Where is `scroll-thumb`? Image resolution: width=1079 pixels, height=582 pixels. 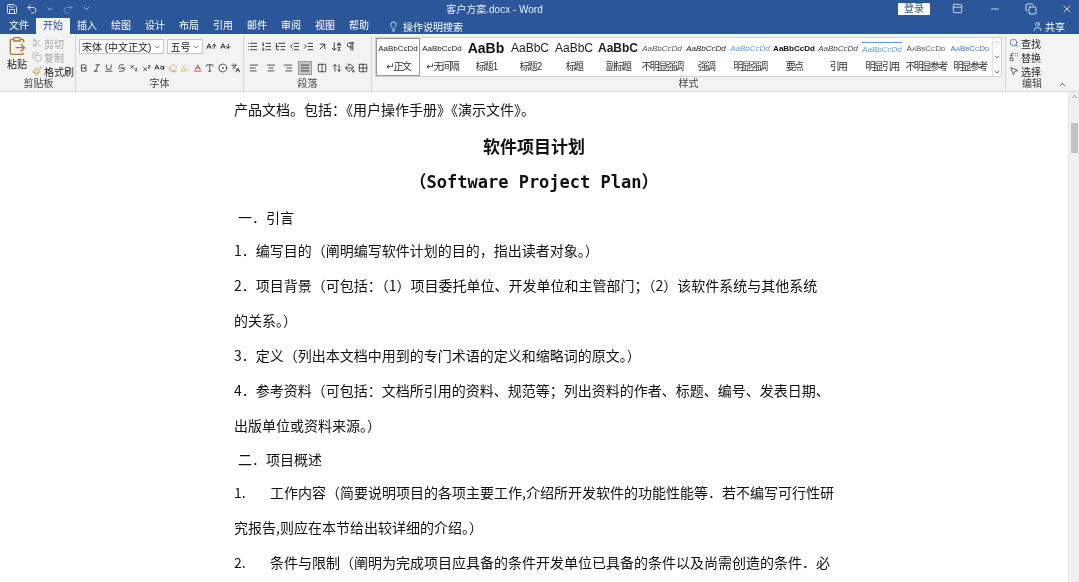
scroll-thumb is located at coordinates (1074, 138).